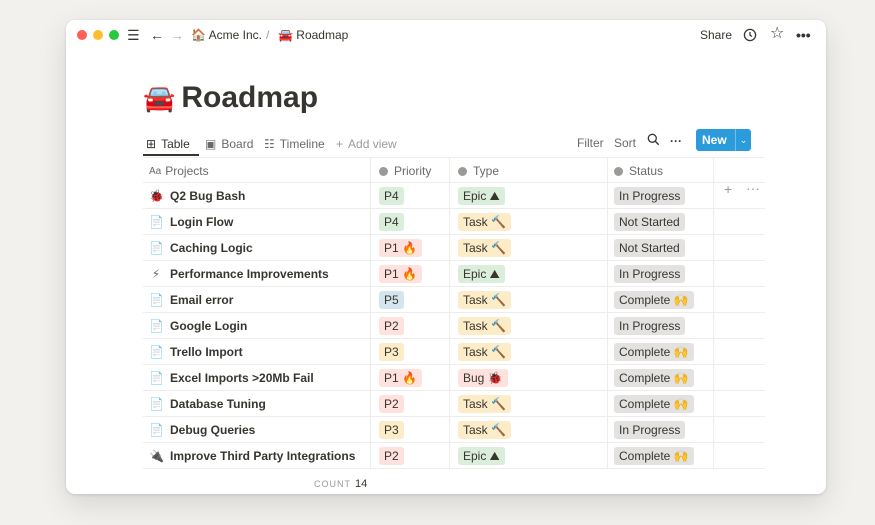 Image resolution: width=875 pixels, height=525 pixels. What do you see at coordinates (483, 378) in the screenshot?
I see `type-tag: Bug 🐞` at bounding box center [483, 378].